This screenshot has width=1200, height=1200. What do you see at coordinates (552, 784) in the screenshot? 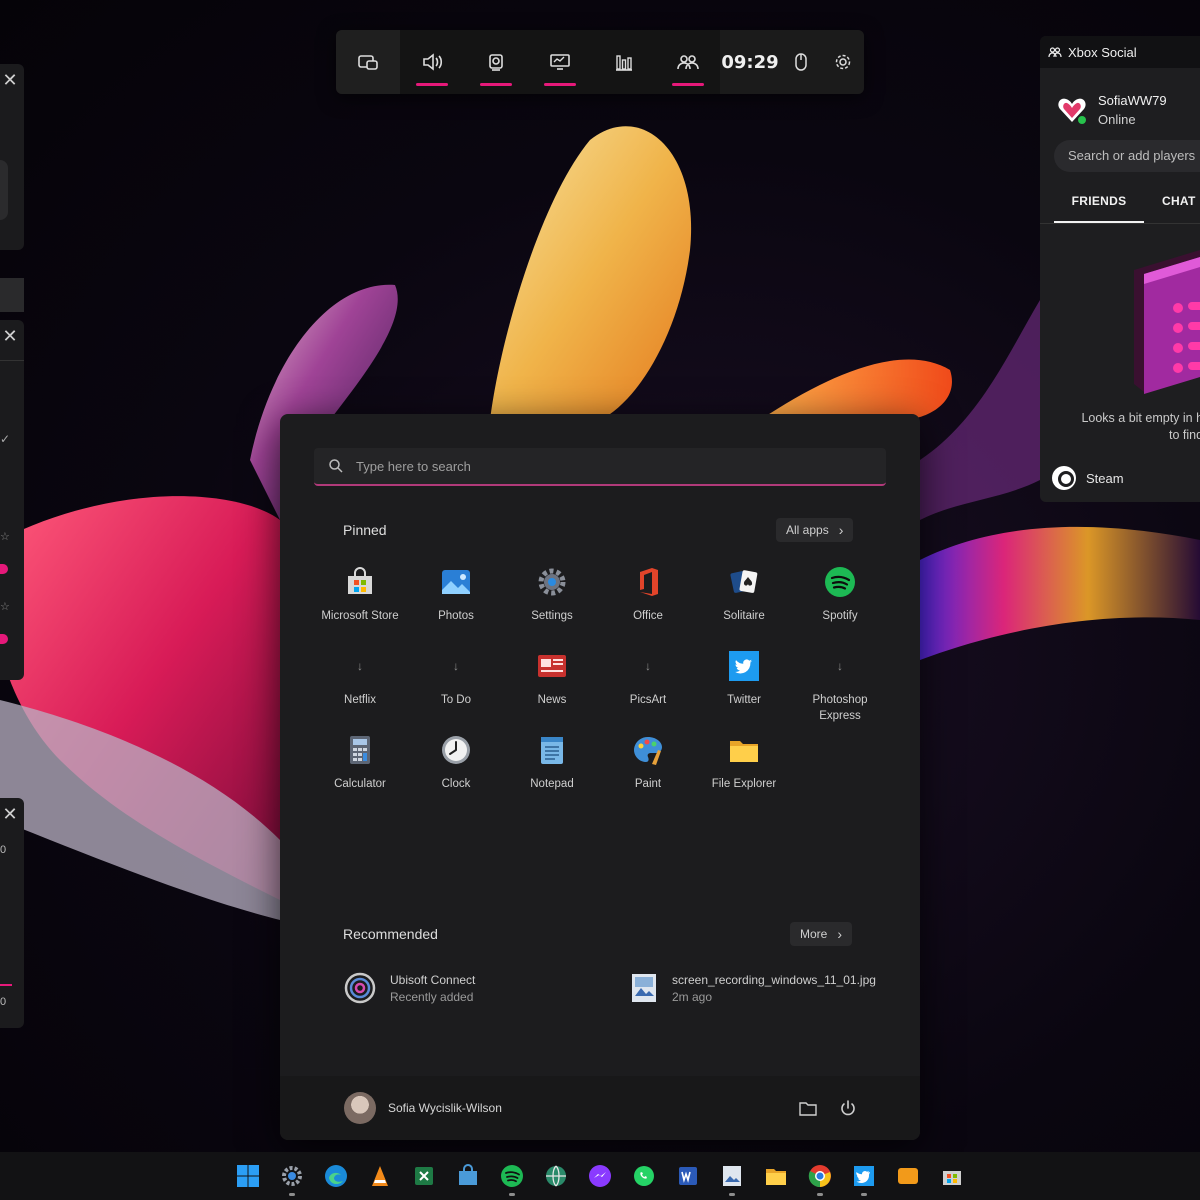
I see `app-label: Notepad` at bounding box center [552, 784].